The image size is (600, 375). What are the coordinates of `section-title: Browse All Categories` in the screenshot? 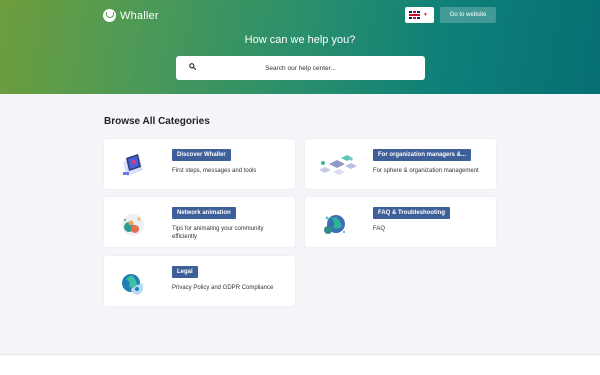 It's located at (157, 121).